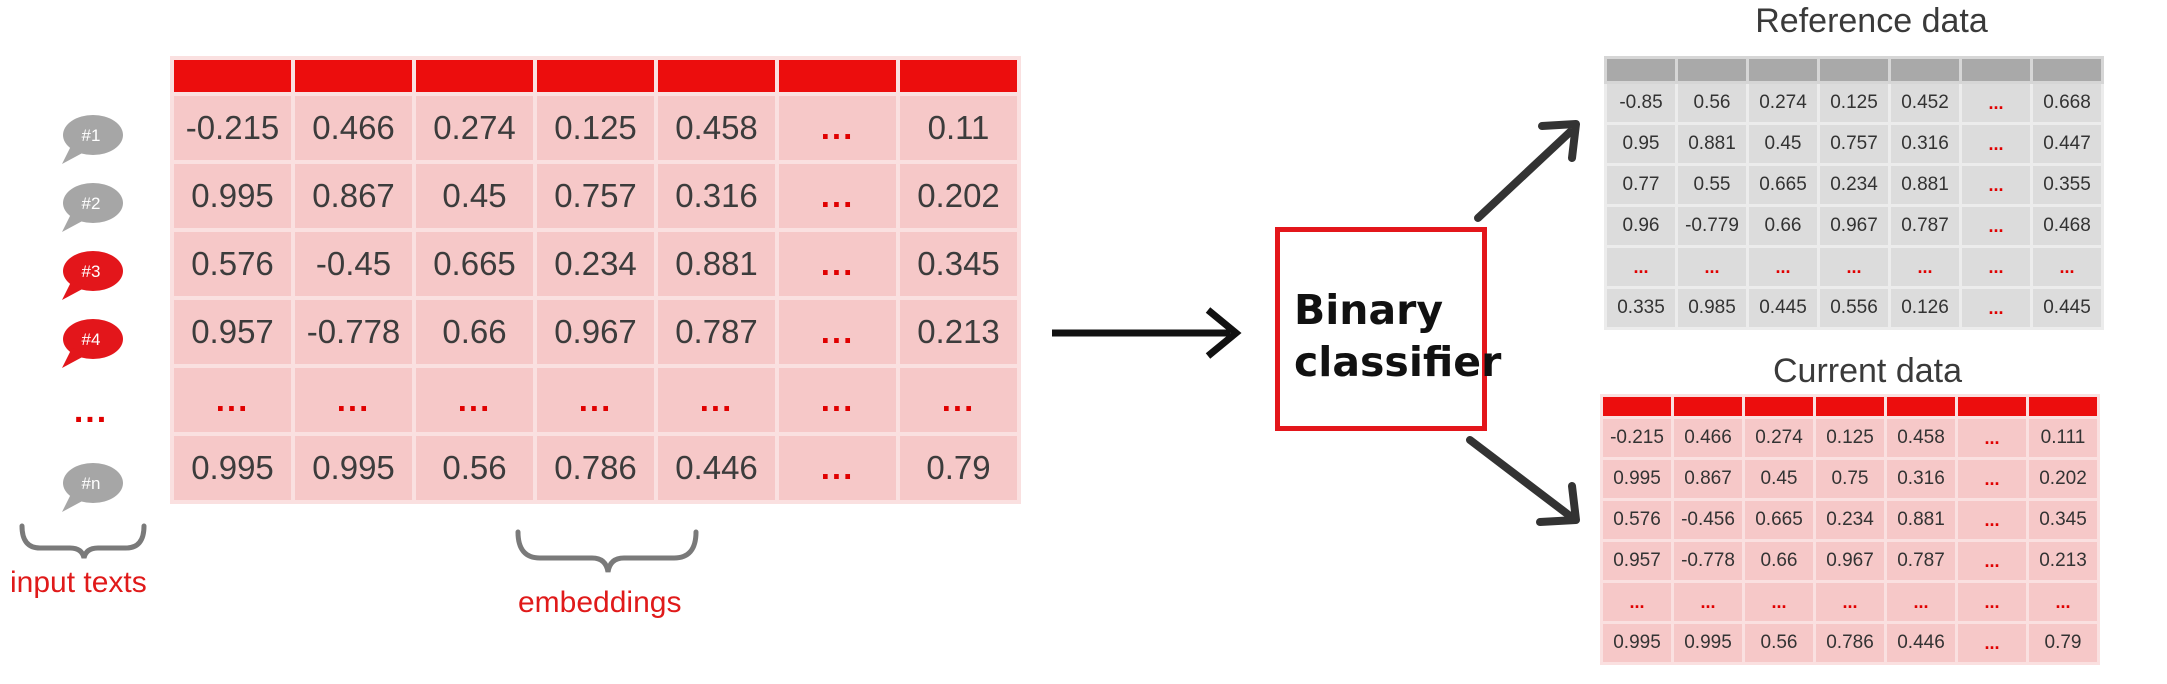  Describe the element at coordinates (91, 339) in the screenshot. I see `bubble-label: #4` at that location.